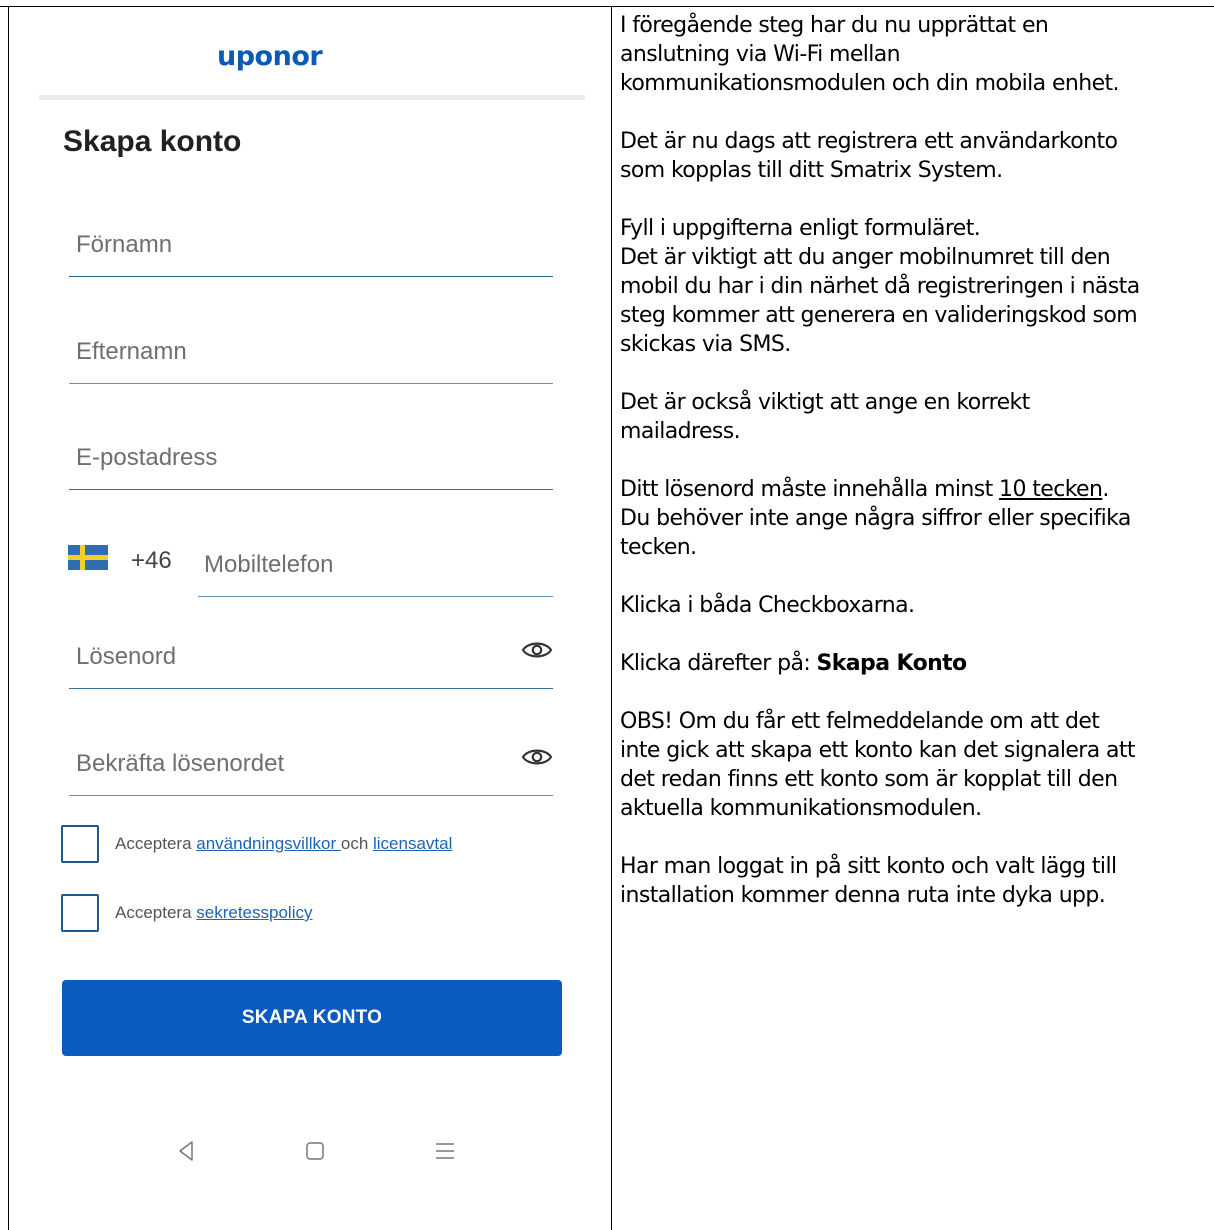  I want to click on confirm-password-field: Bekräfta lösenordet, so click(311, 766).